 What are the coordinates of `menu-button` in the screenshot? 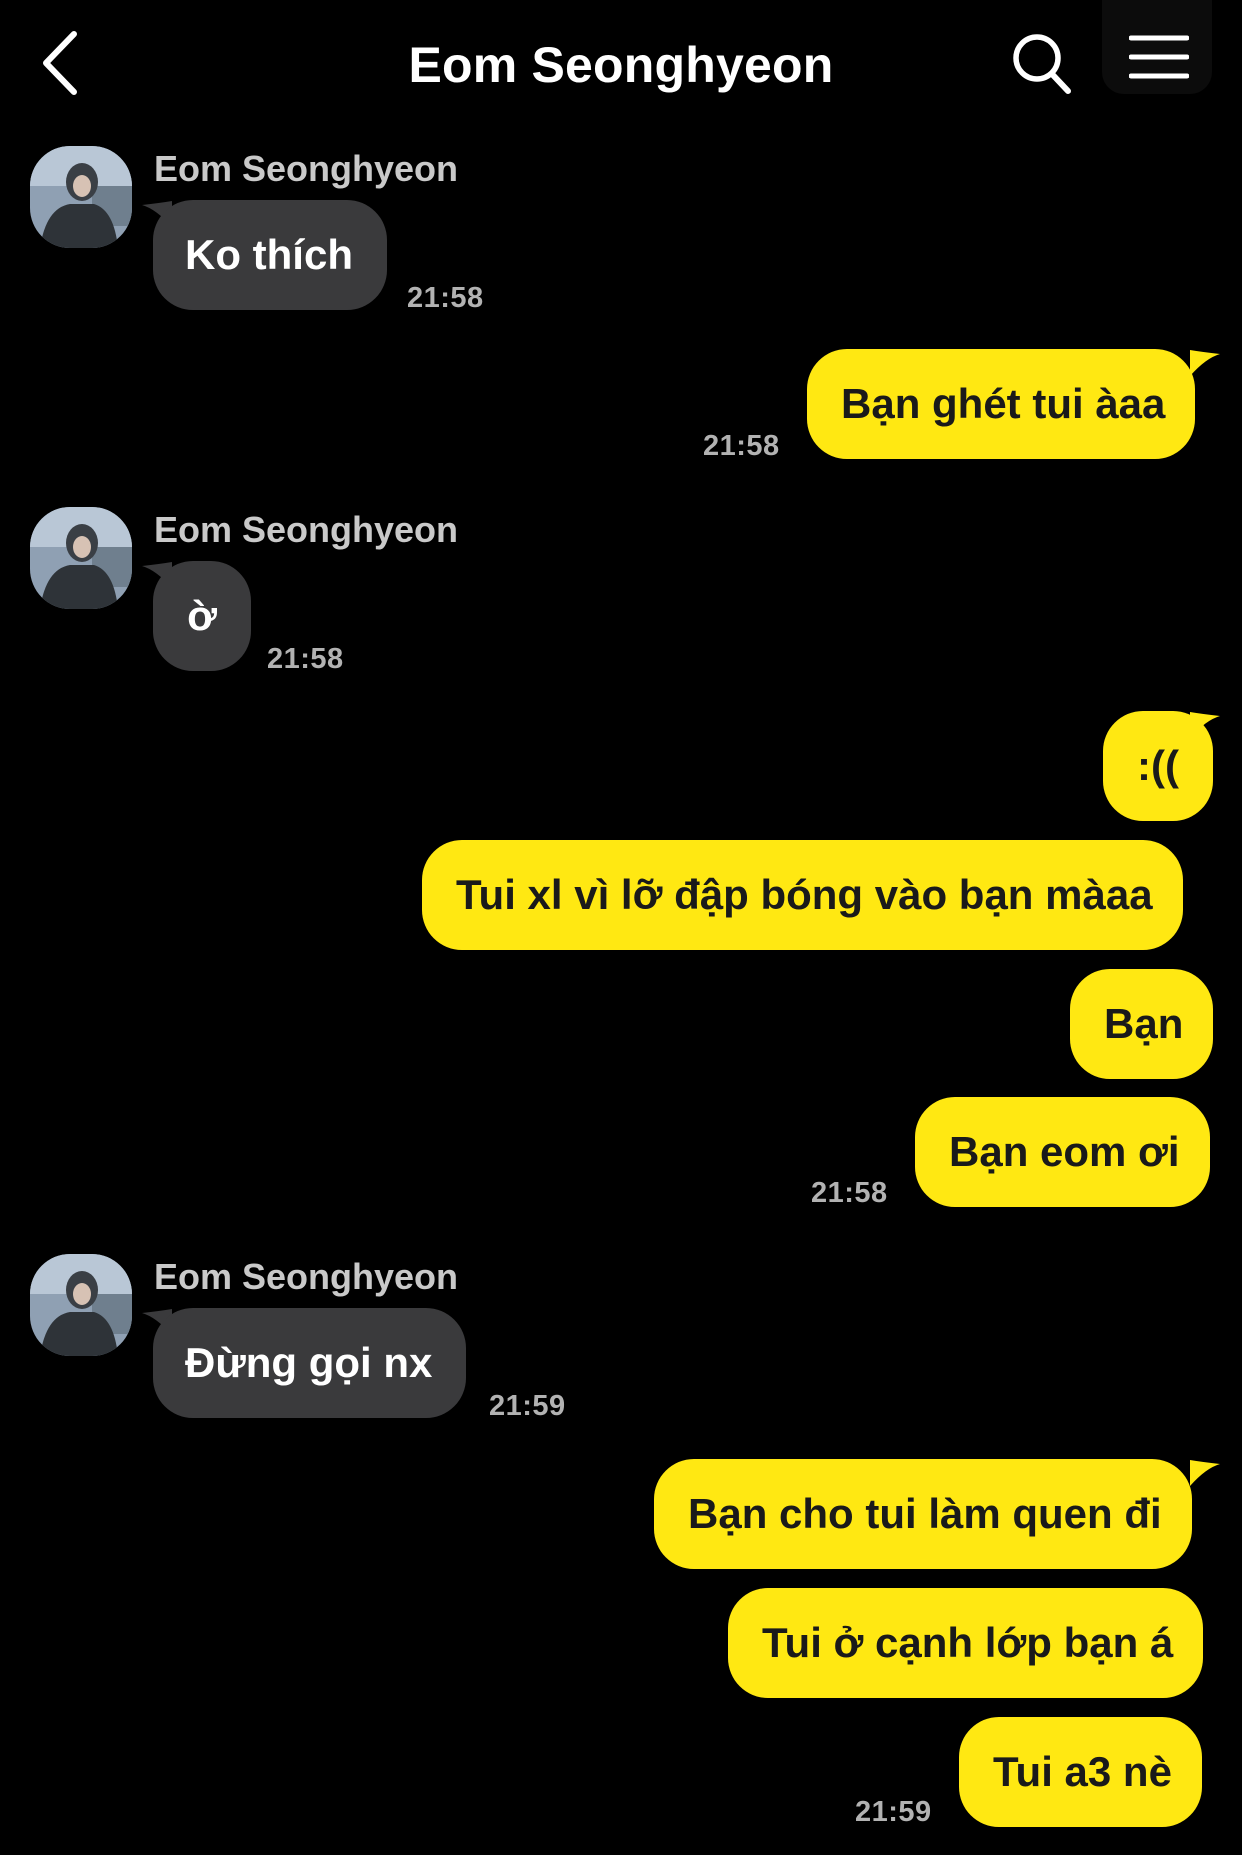 It's located at (1157, 47).